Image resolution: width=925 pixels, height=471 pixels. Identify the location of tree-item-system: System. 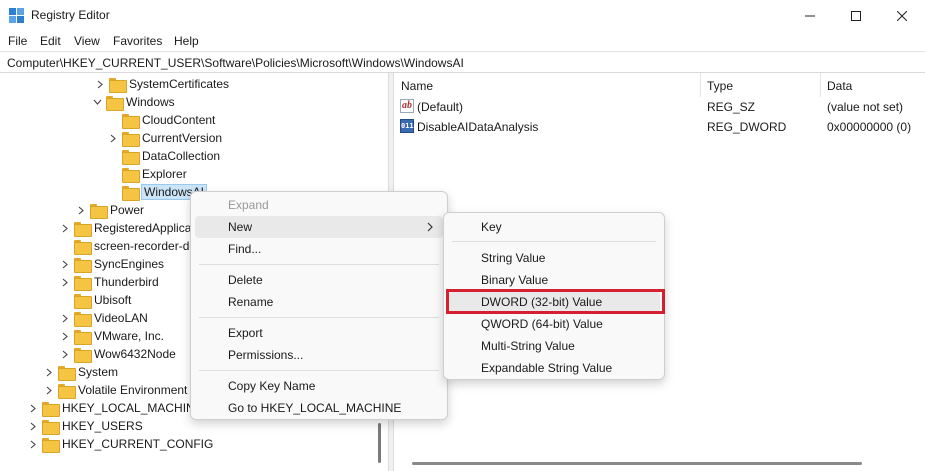
(81, 372).